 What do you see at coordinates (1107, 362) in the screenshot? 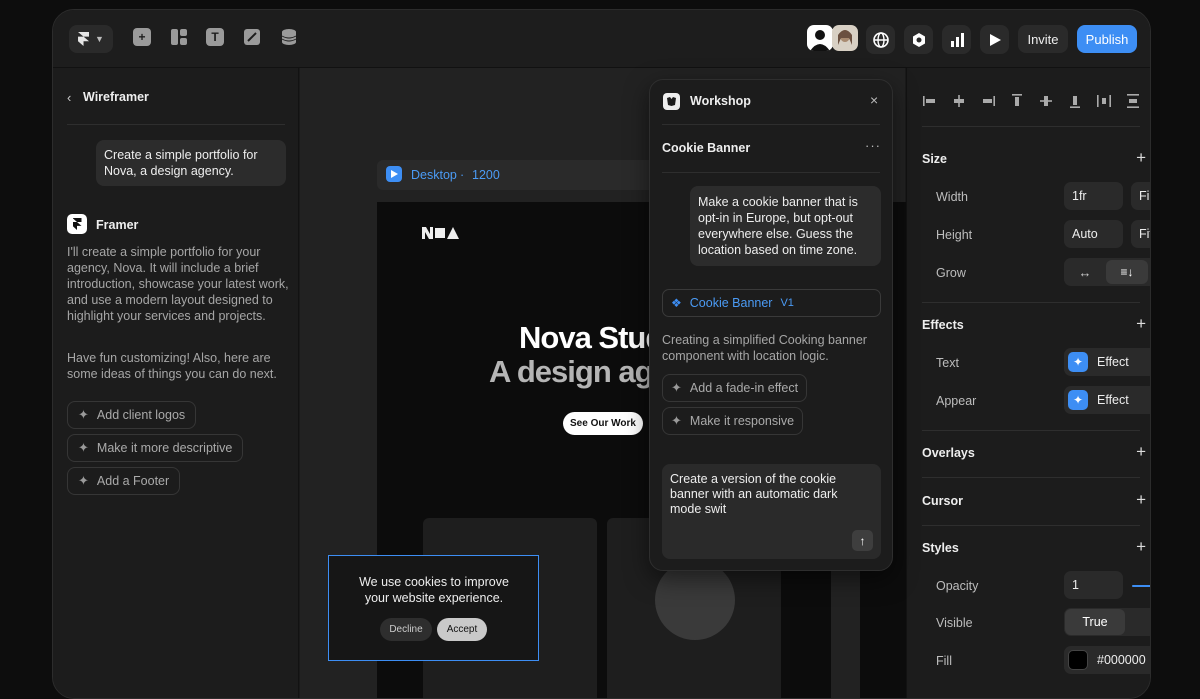
I see `text-effect-field: ✦ Effect` at bounding box center [1107, 362].